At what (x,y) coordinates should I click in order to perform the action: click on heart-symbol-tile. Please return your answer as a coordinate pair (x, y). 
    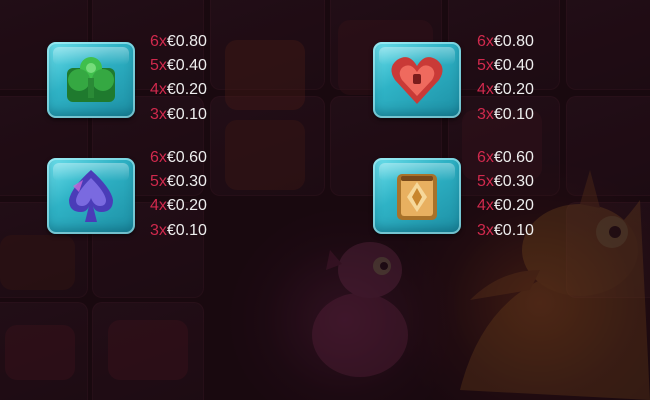
    Looking at the image, I should click on (417, 80).